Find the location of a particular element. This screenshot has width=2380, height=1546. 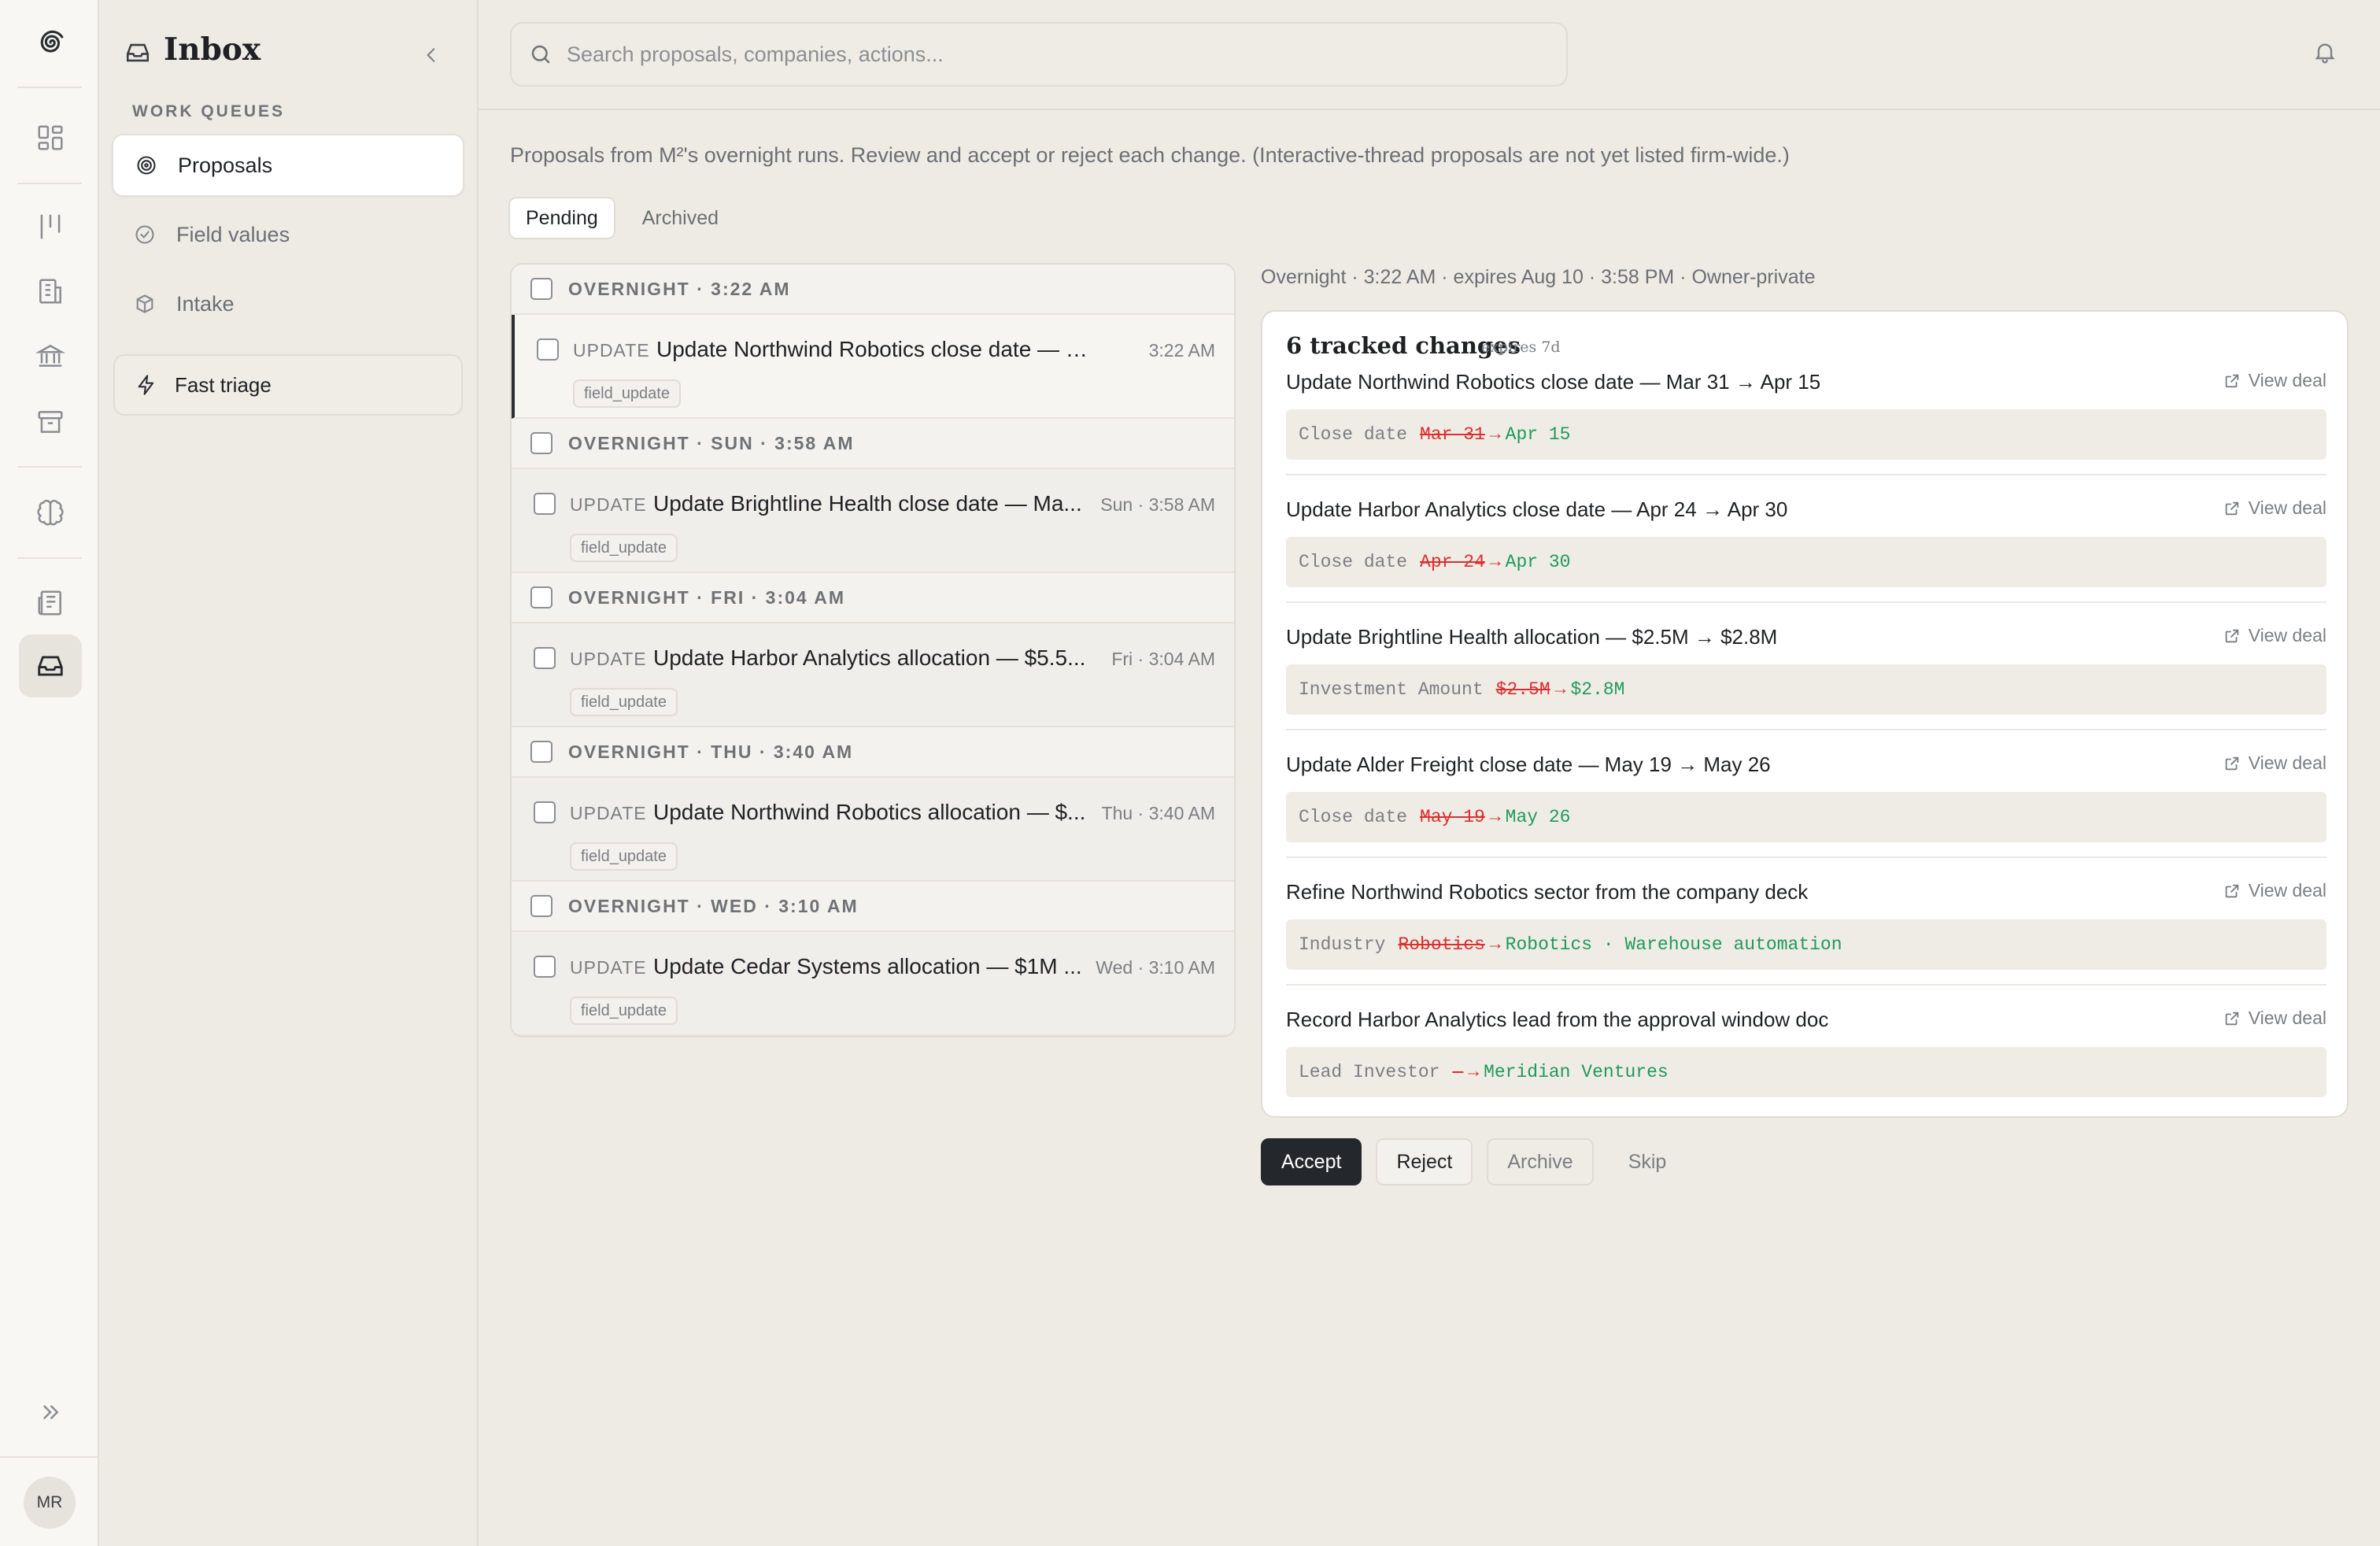

group-header: OVERNIGHT · FRI · 3:04 AM is located at coordinates (873, 598).